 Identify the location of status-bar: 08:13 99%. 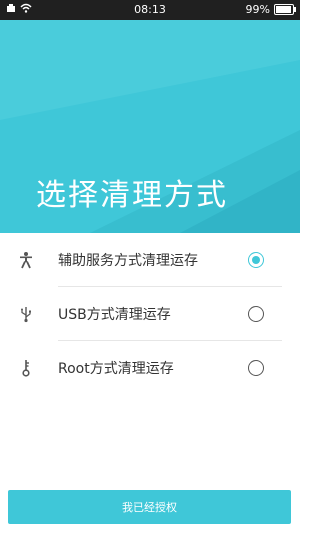
(150, 10).